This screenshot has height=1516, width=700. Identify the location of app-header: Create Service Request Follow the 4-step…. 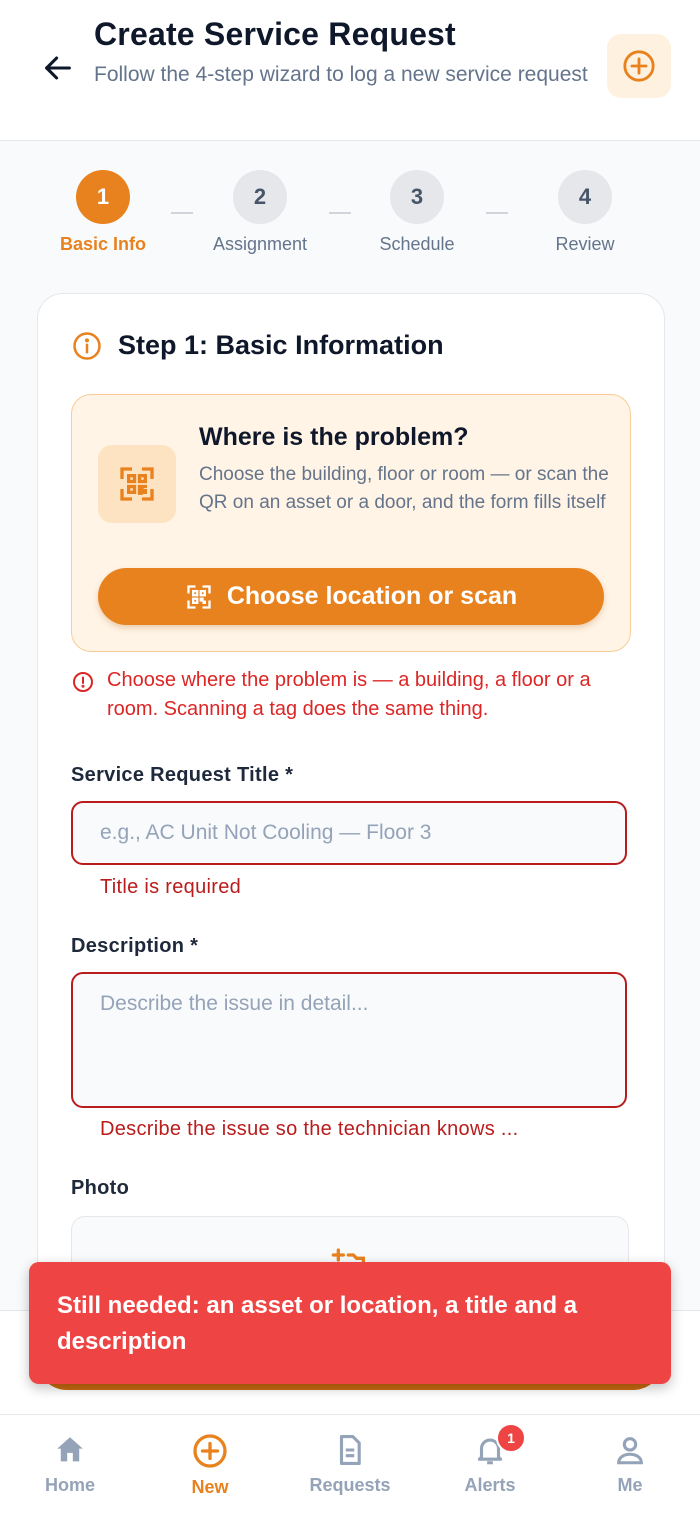
(350, 70).